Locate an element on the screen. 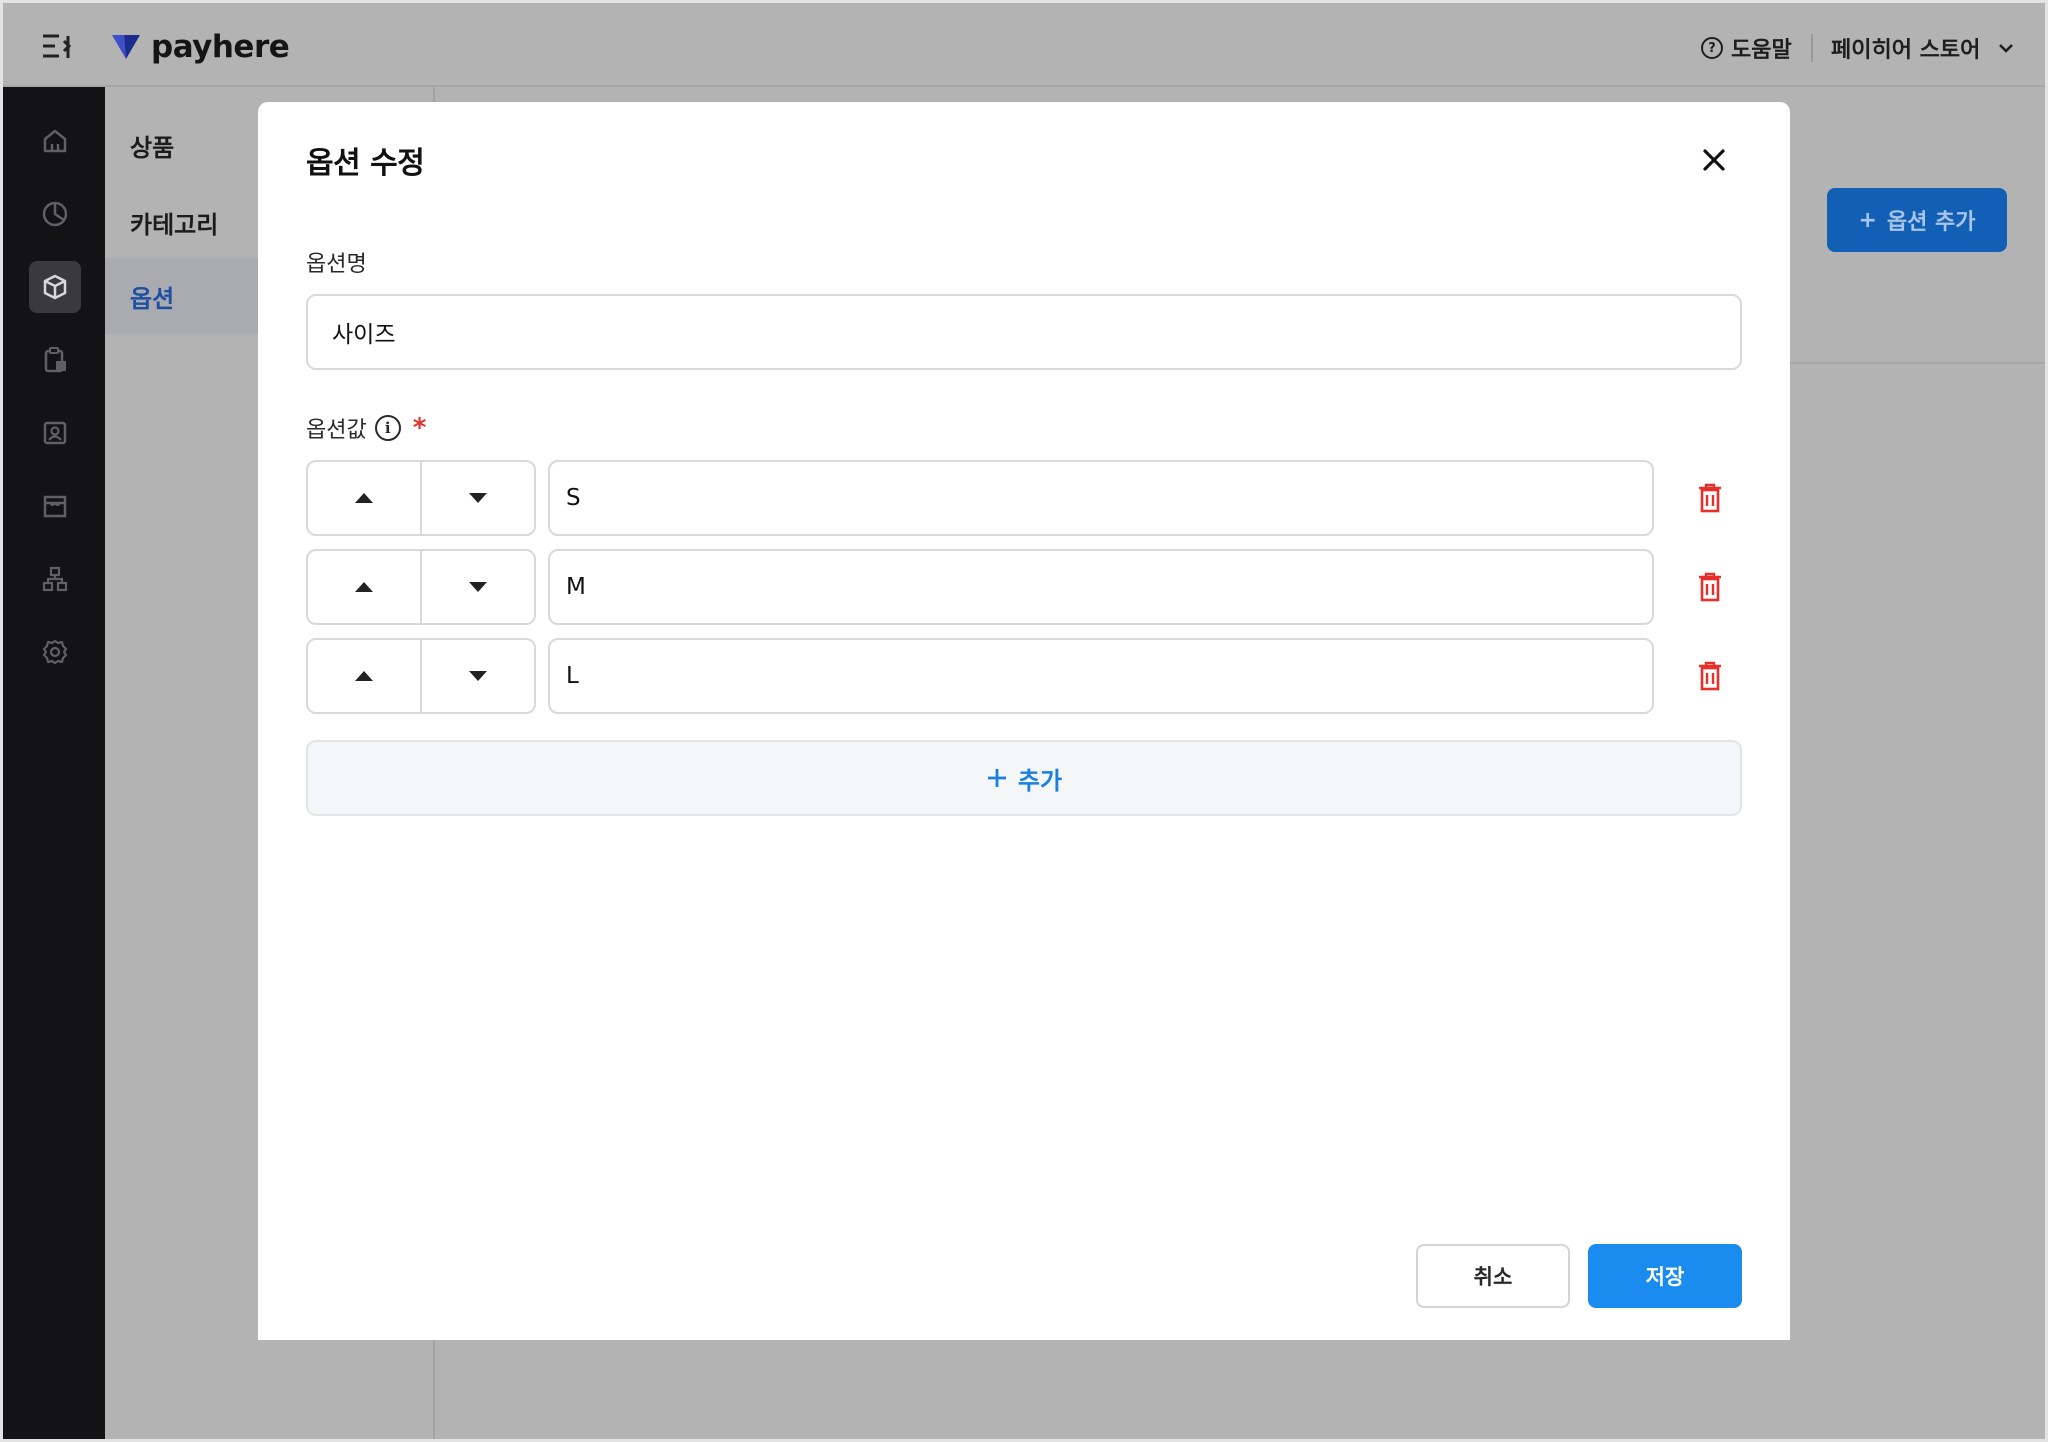 This screenshot has width=2048, height=1442. add-value-button: 추가 is located at coordinates (1024, 778).